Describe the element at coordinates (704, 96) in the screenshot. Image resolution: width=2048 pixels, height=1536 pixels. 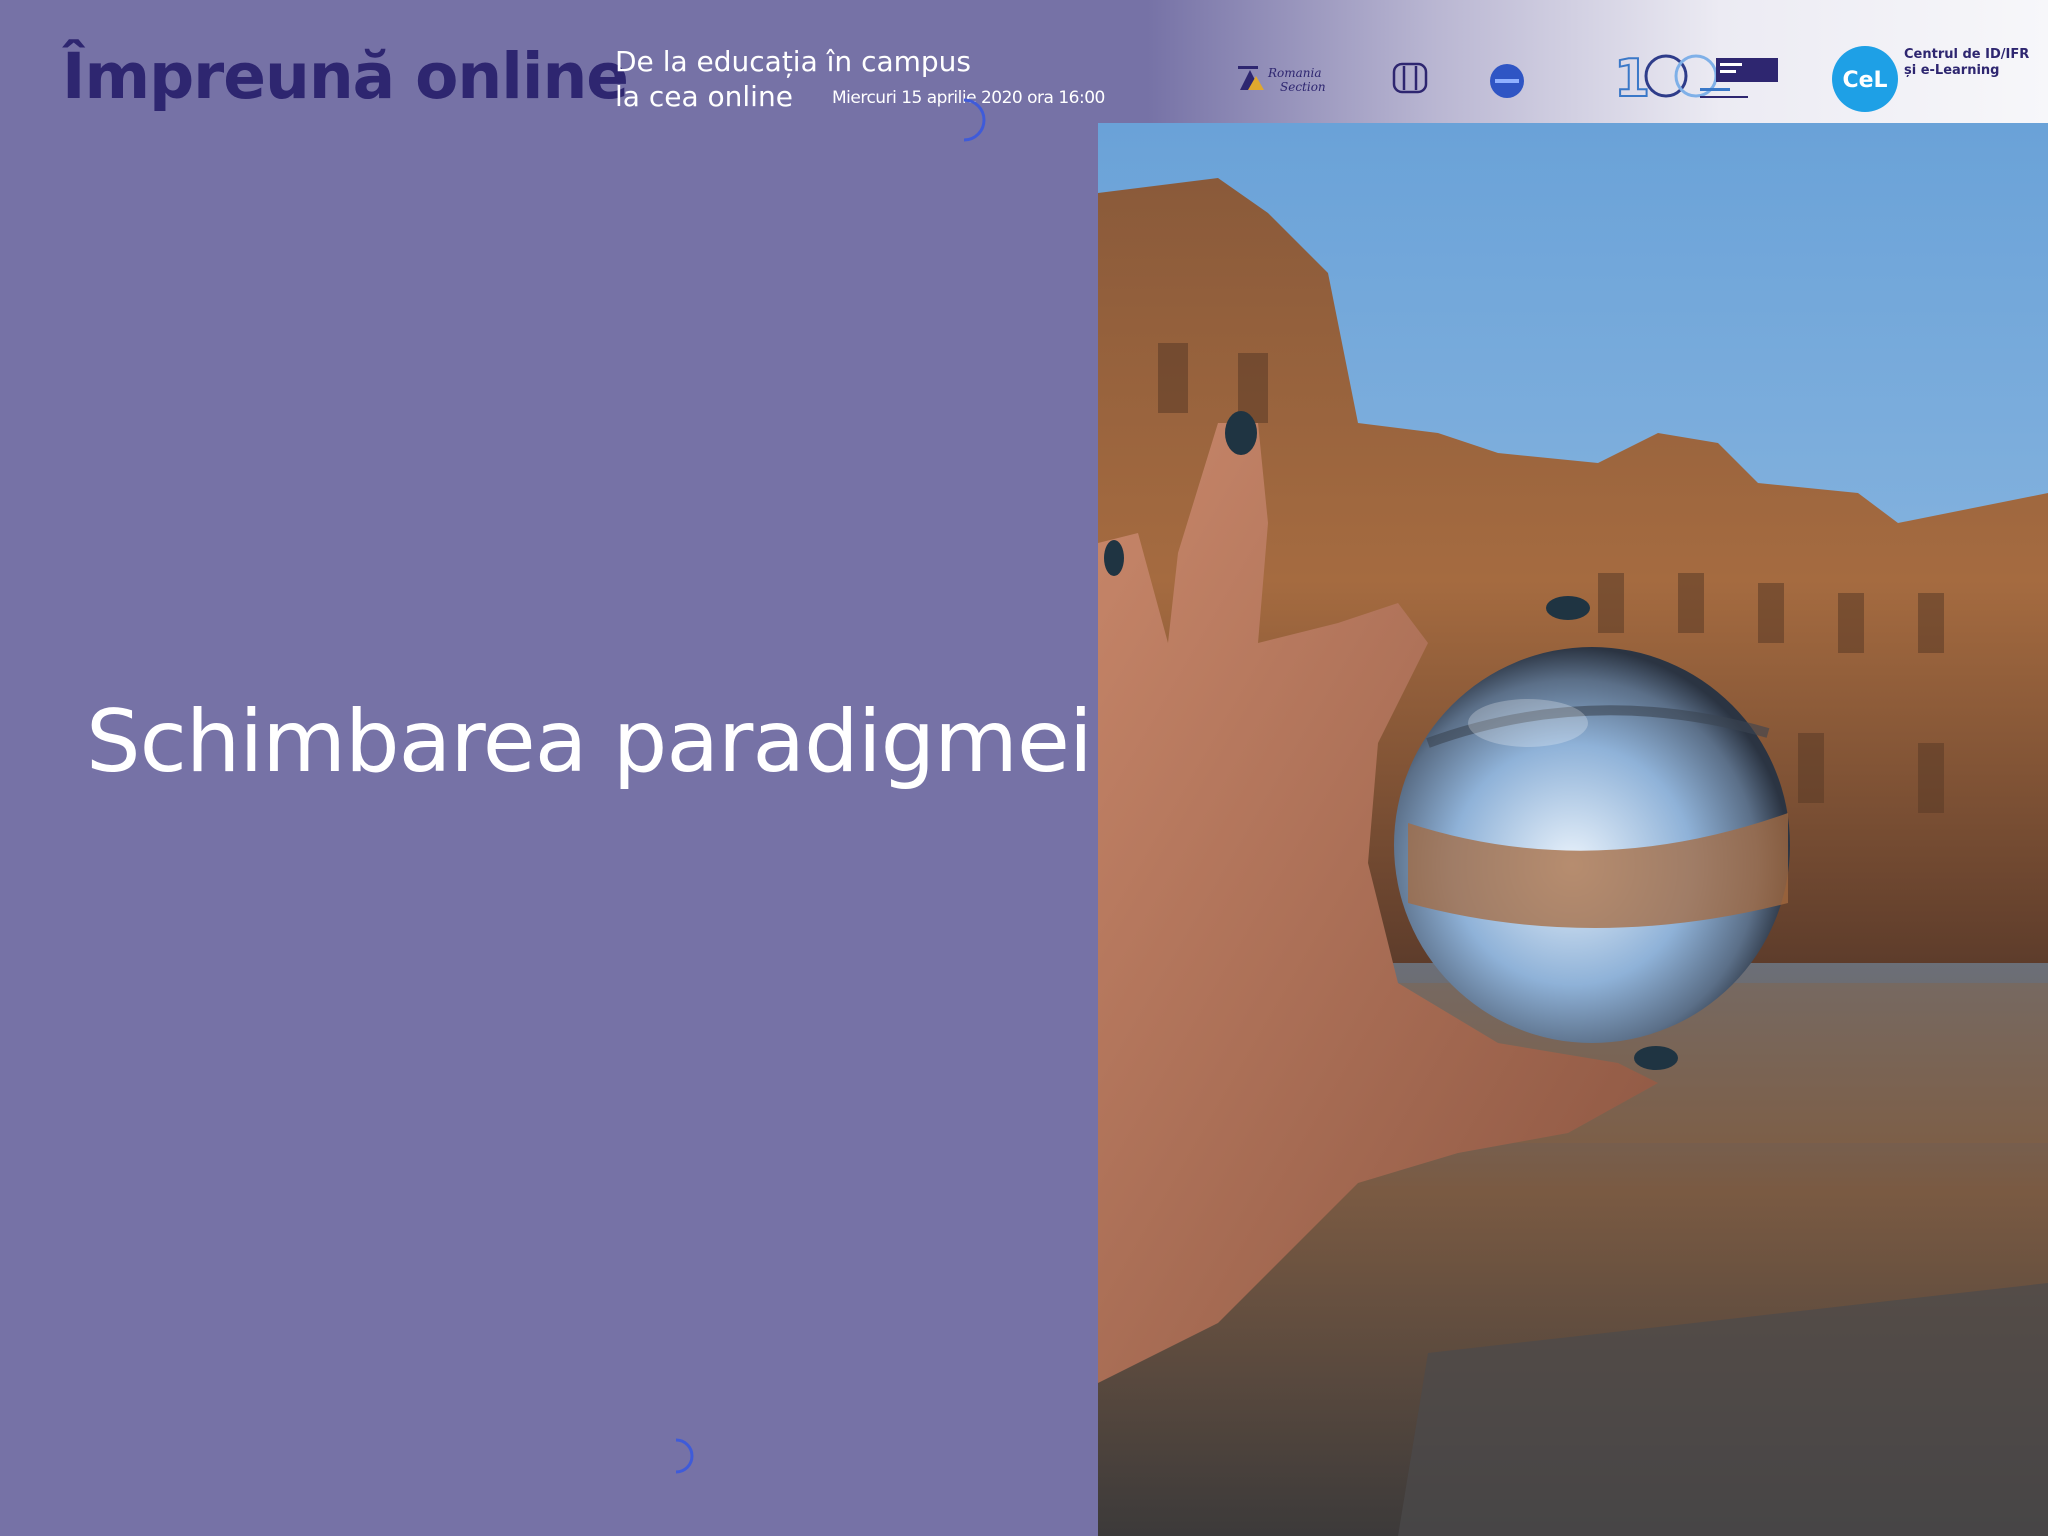
I see `event-title-line-2: la cea online` at that location.